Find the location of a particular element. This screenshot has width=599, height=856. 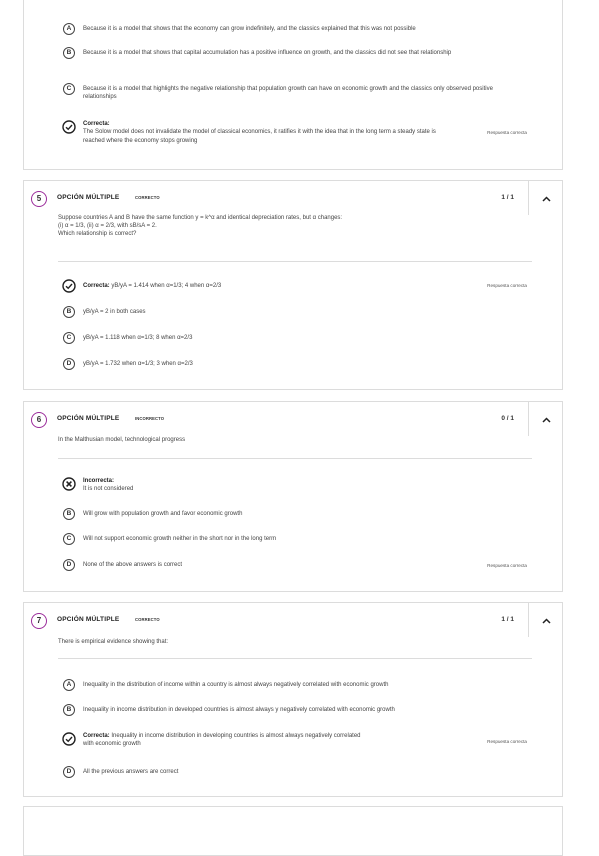

prompt-line: Which relationship is correct? is located at coordinates (97, 234).